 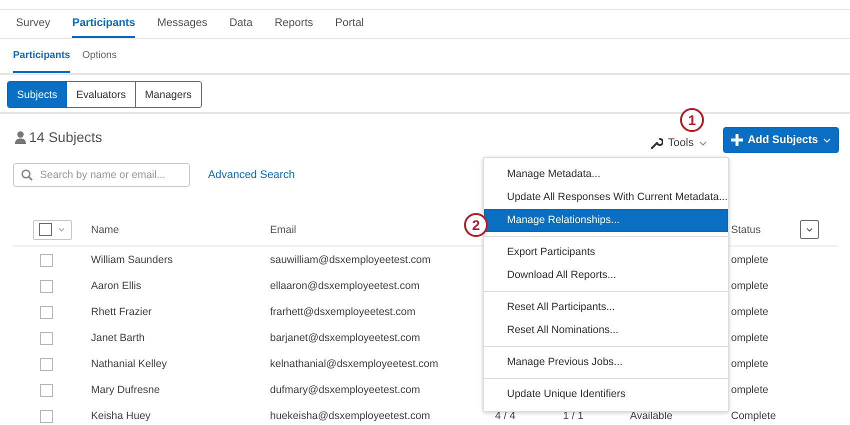 I want to click on column-menu-button, so click(x=809, y=229).